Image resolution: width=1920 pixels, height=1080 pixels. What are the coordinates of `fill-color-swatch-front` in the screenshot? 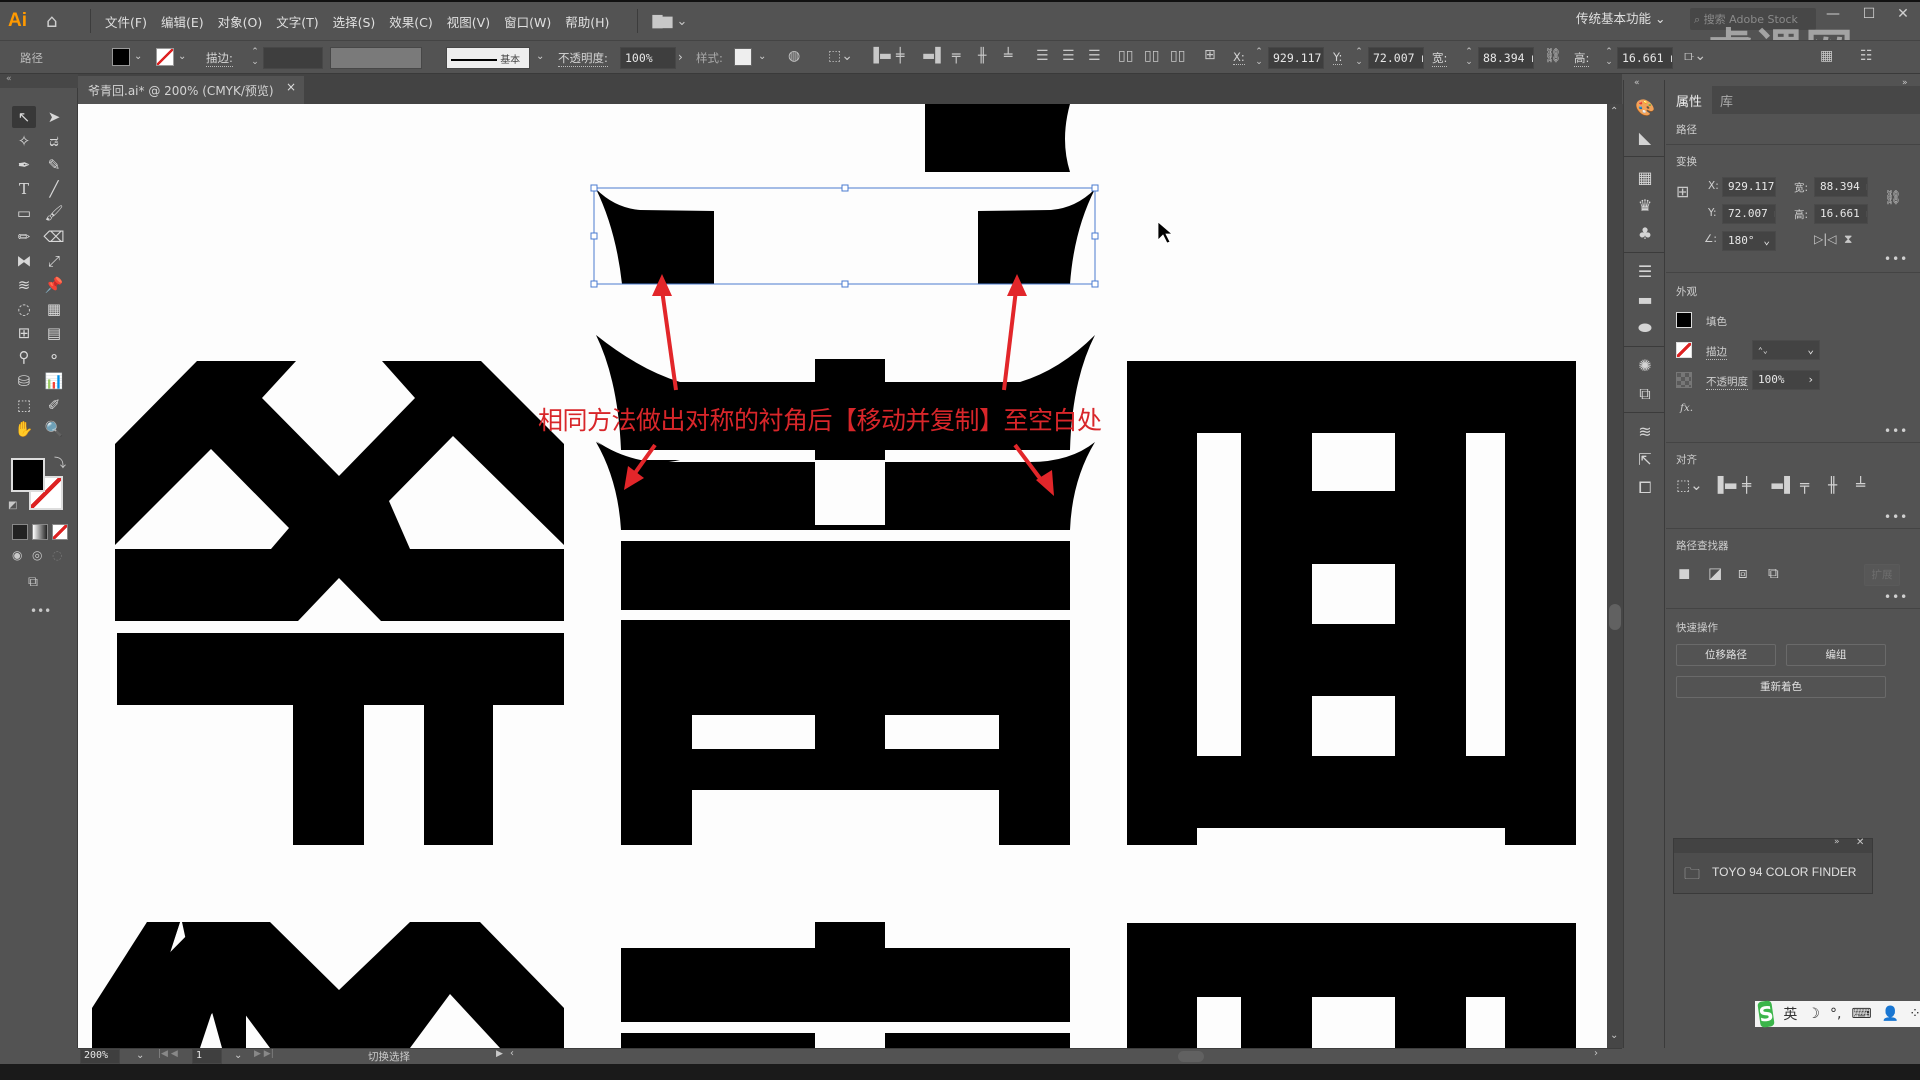 It's located at (28, 475).